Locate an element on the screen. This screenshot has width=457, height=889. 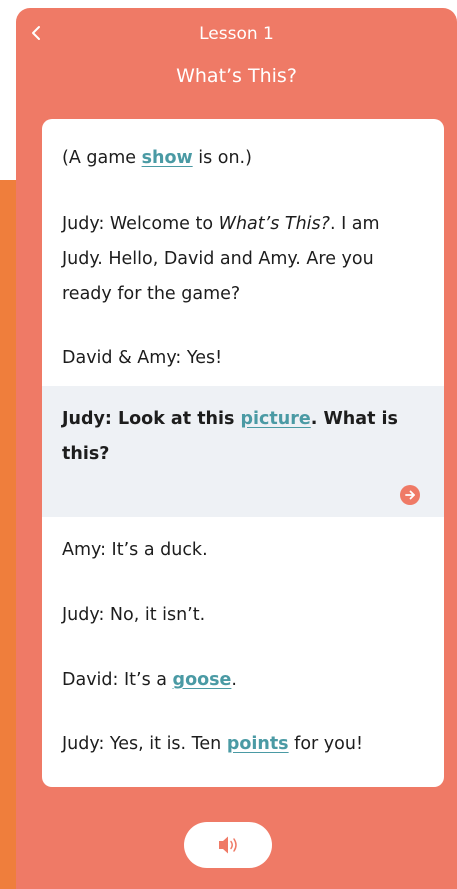
line-text: Judy: Look at this is located at coordinates (151, 419).